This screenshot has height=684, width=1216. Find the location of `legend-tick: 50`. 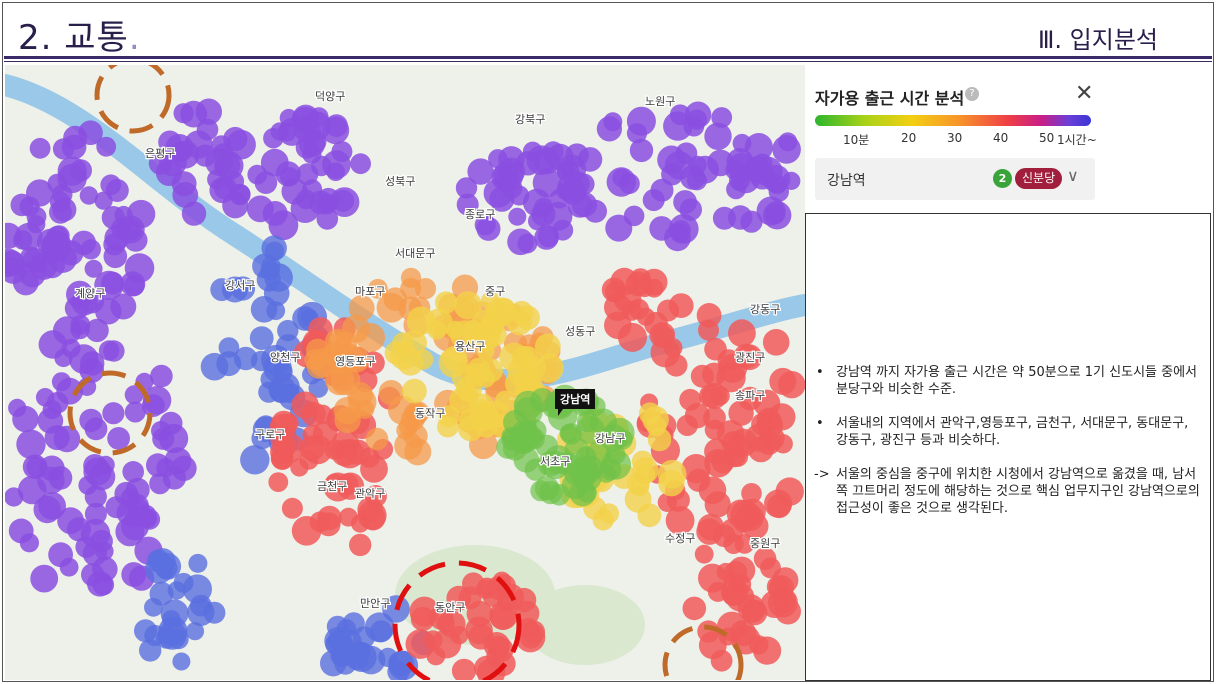

legend-tick: 50 is located at coordinates (1047, 138).